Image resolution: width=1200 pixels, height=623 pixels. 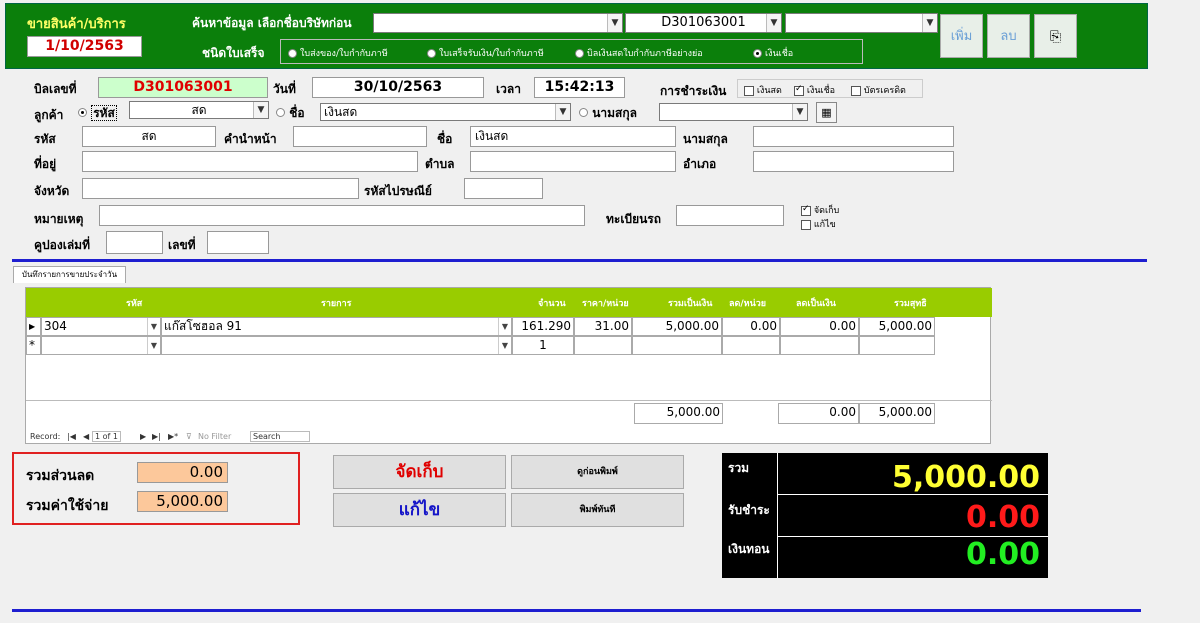 What do you see at coordinates (677, 345) in the screenshot?
I see `new-cell-amount` at bounding box center [677, 345].